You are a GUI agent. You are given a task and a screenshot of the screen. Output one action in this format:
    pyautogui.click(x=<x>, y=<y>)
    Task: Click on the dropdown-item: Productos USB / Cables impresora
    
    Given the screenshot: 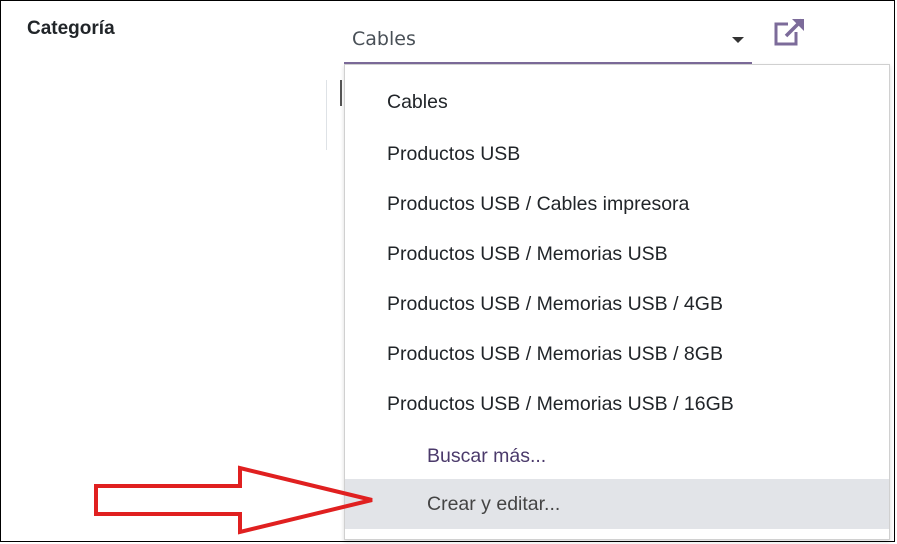 What is the action you would take?
    pyautogui.click(x=617, y=204)
    